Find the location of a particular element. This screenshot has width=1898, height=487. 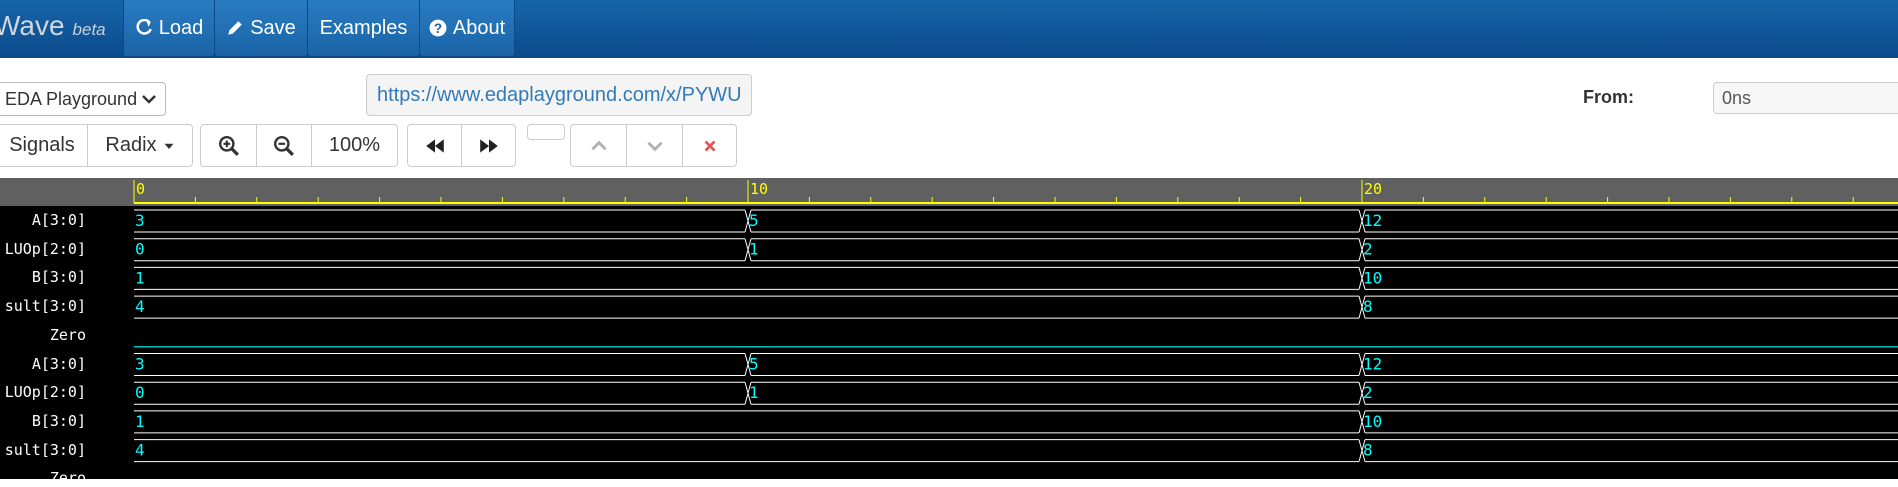

radix-label: Radix is located at coordinates (131, 145).